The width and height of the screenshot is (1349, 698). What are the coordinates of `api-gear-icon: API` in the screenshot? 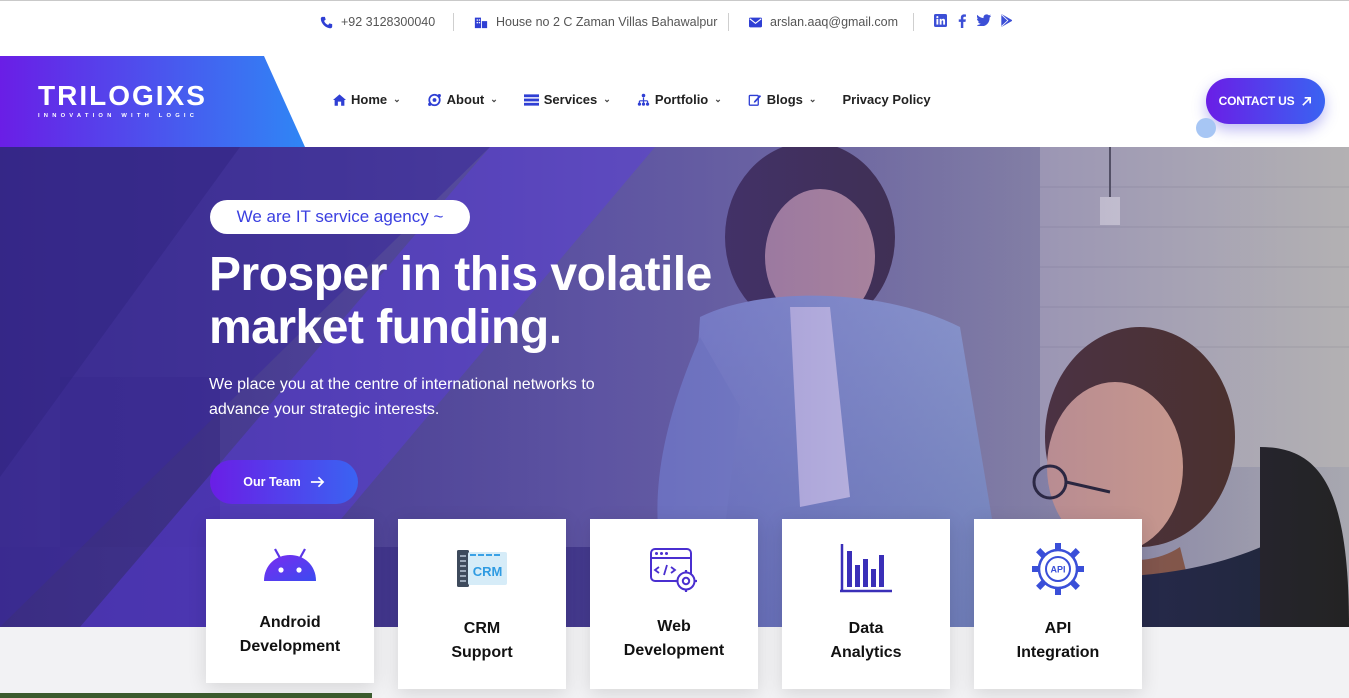 It's located at (1058, 569).